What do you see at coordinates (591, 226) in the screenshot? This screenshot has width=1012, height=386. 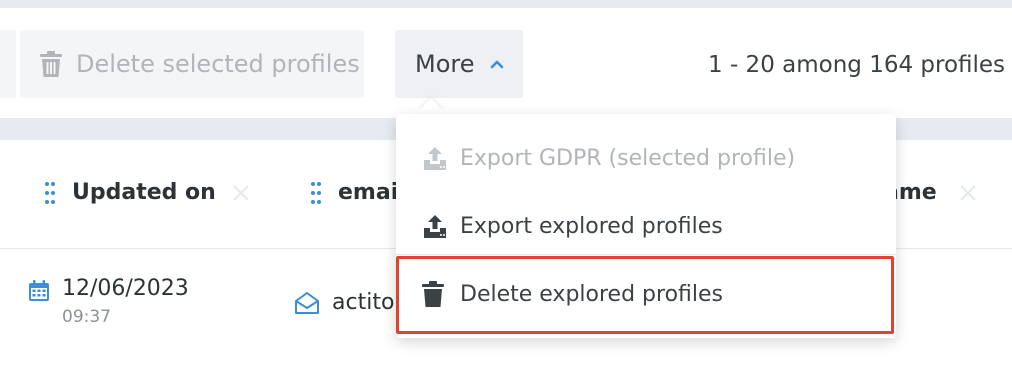 I see `menu-item-label: Export explored profiles` at bounding box center [591, 226].